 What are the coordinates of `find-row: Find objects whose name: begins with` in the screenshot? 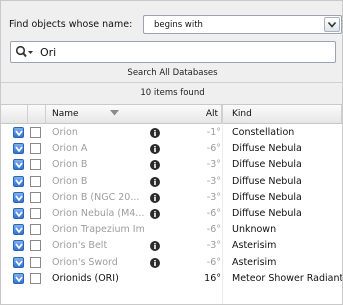 It's located at (175, 25).